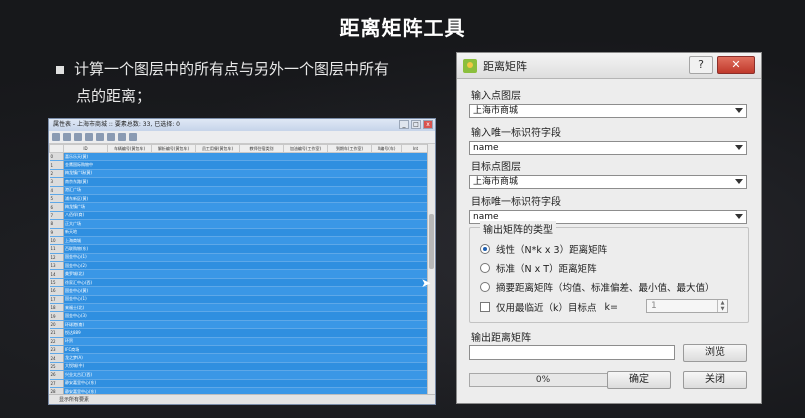 The image size is (805, 418). What do you see at coordinates (85, 232) in the screenshot?
I see `name-cell: 新天地` at bounding box center [85, 232].